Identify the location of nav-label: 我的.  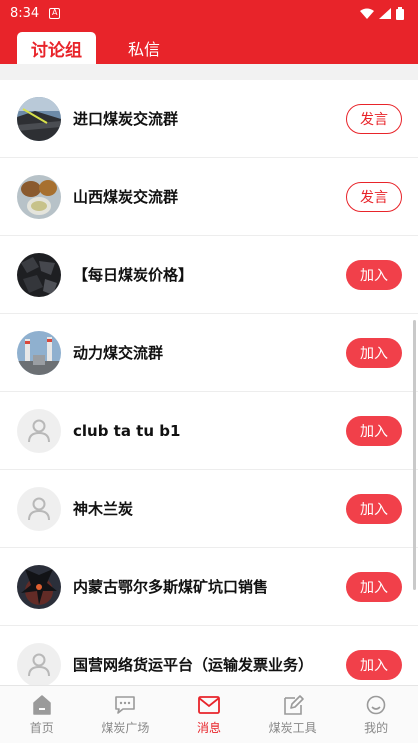
(376, 727).